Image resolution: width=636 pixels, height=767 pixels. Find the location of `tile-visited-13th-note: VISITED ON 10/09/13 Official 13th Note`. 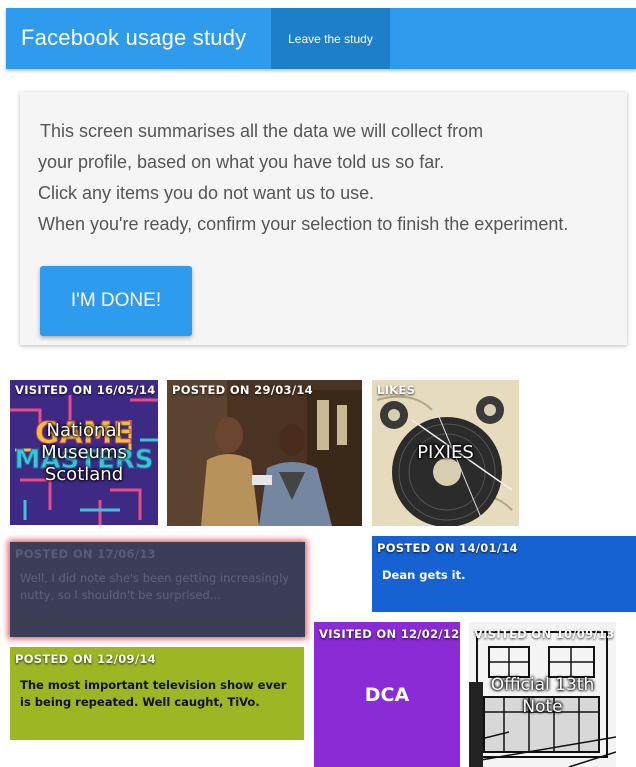

tile-visited-13th-note: VISITED ON 10/09/13 Official 13th Note is located at coordinates (542, 694).